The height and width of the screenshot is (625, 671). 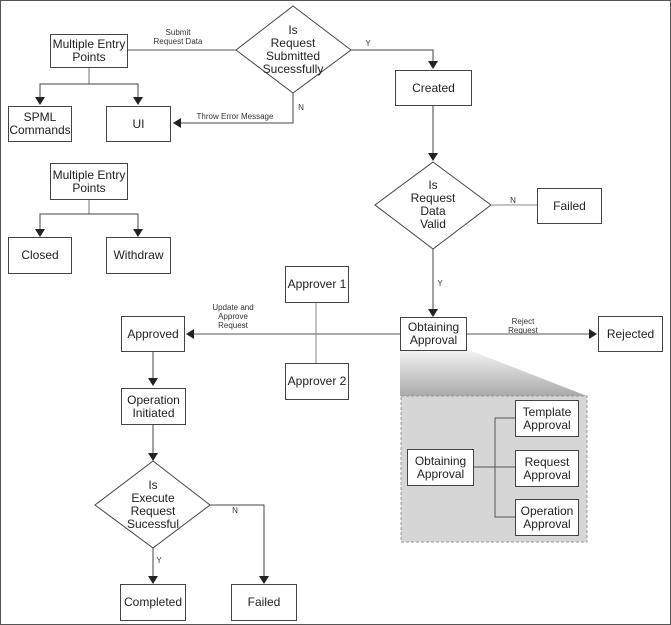 What do you see at coordinates (153, 602) in the screenshot?
I see `node-completed: Completed` at bounding box center [153, 602].